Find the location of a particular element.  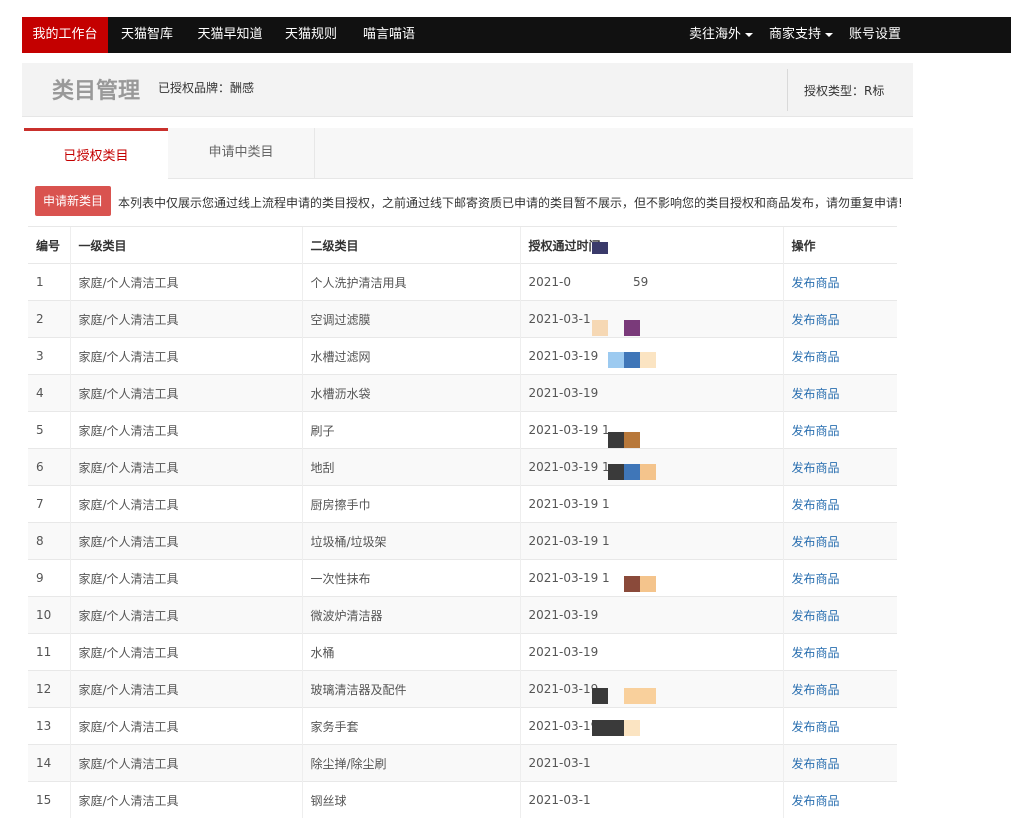

tab-authorized-categories: 已授权类目 is located at coordinates (96, 153).